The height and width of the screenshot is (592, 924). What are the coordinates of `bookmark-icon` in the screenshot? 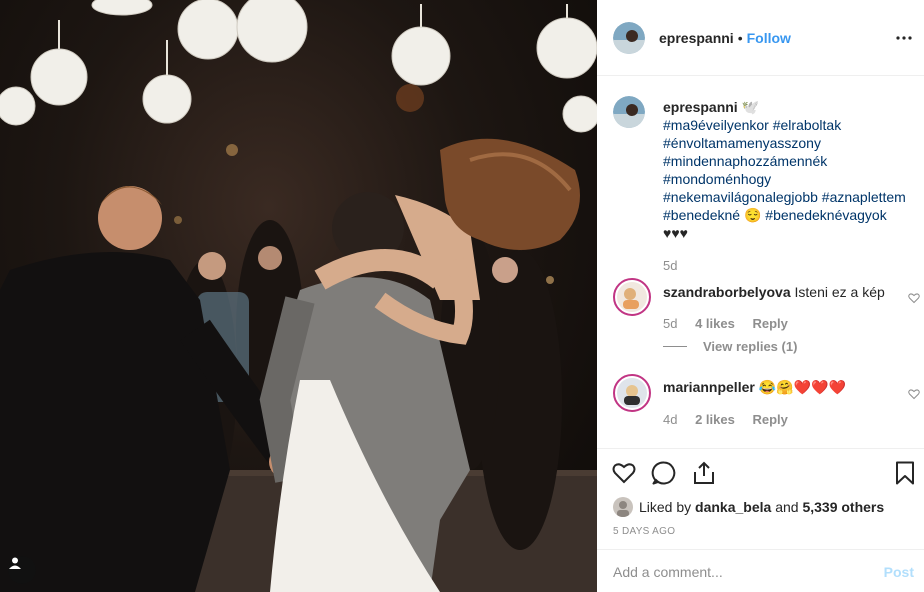 It's located at (905, 473).